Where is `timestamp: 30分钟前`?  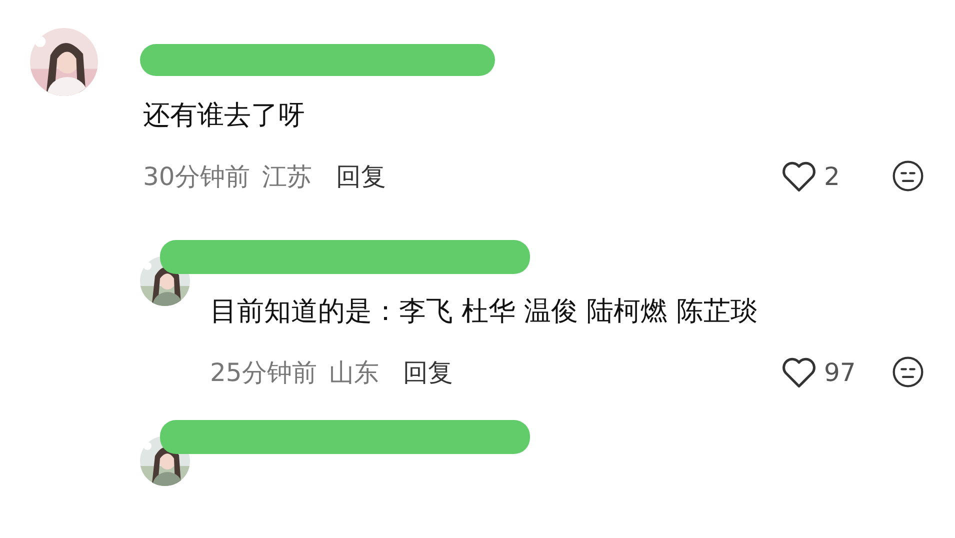 timestamp: 30分钟前 is located at coordinates (196, 176).